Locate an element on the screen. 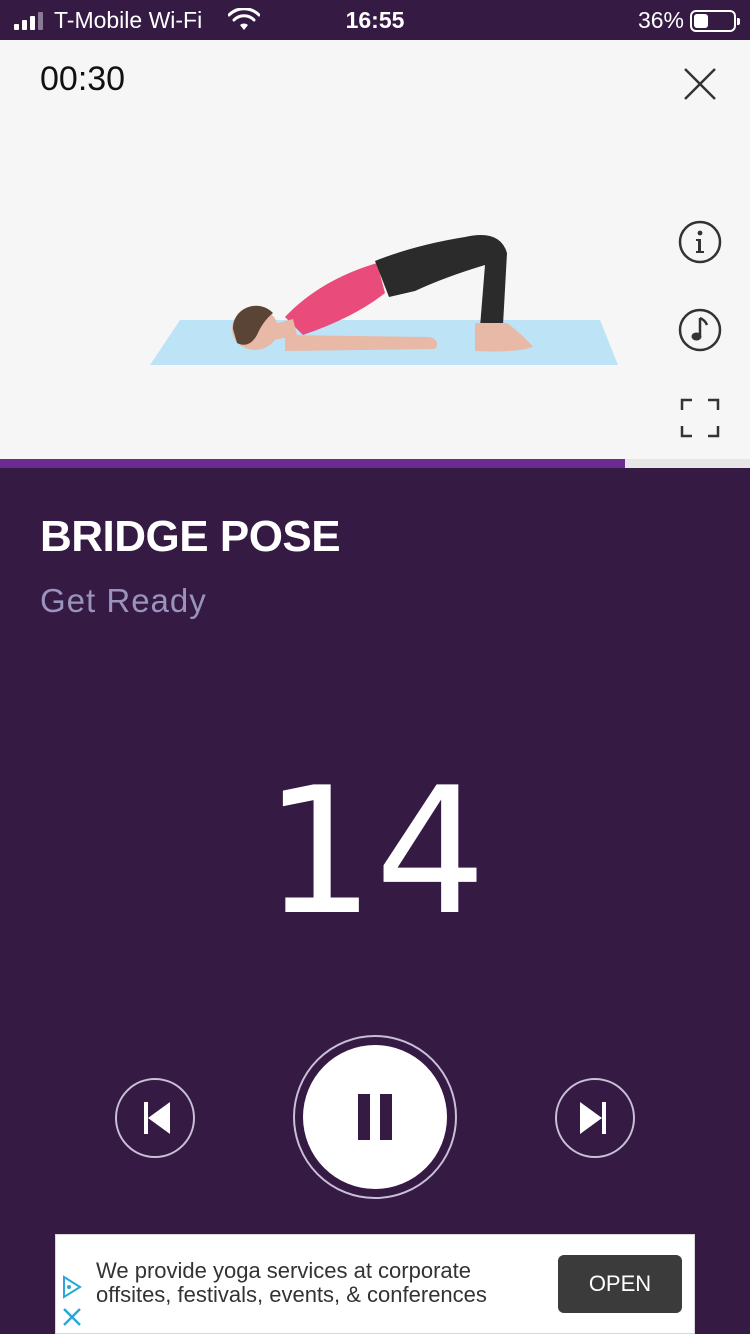 This screenshot has height=1334, width=750. ad-close-icon is located at coordinates (72, 1317).